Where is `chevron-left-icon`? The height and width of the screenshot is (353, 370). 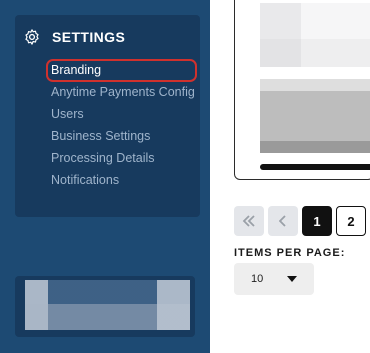
chevron-left-icon is located at coordinates (282, 221).